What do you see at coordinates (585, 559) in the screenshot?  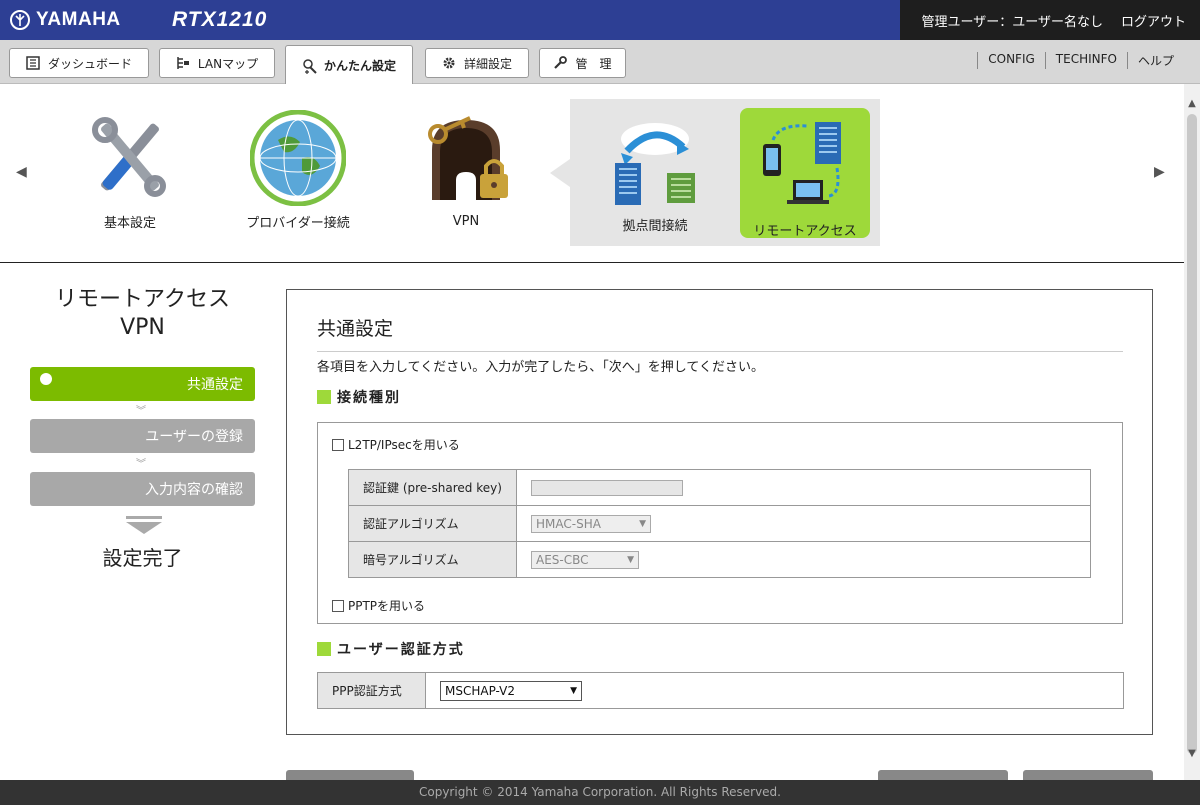 I see `encryption-algorithm-select: AES-CBC ▼` at bounding box center [585, 559].